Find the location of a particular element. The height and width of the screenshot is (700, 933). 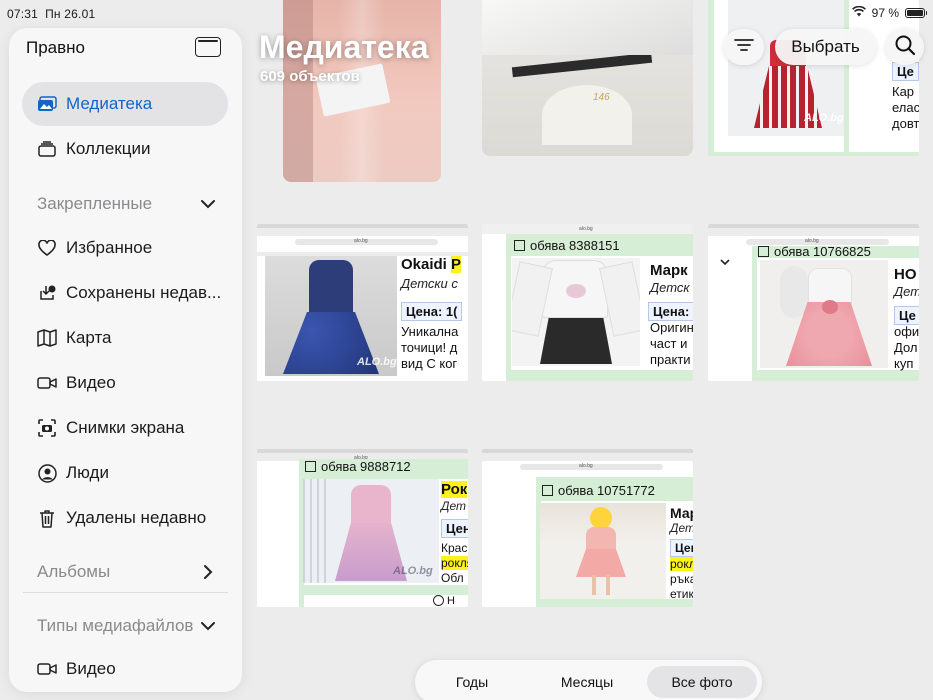

ad-number: обява 8388151 is located at coordinates (567, 245).